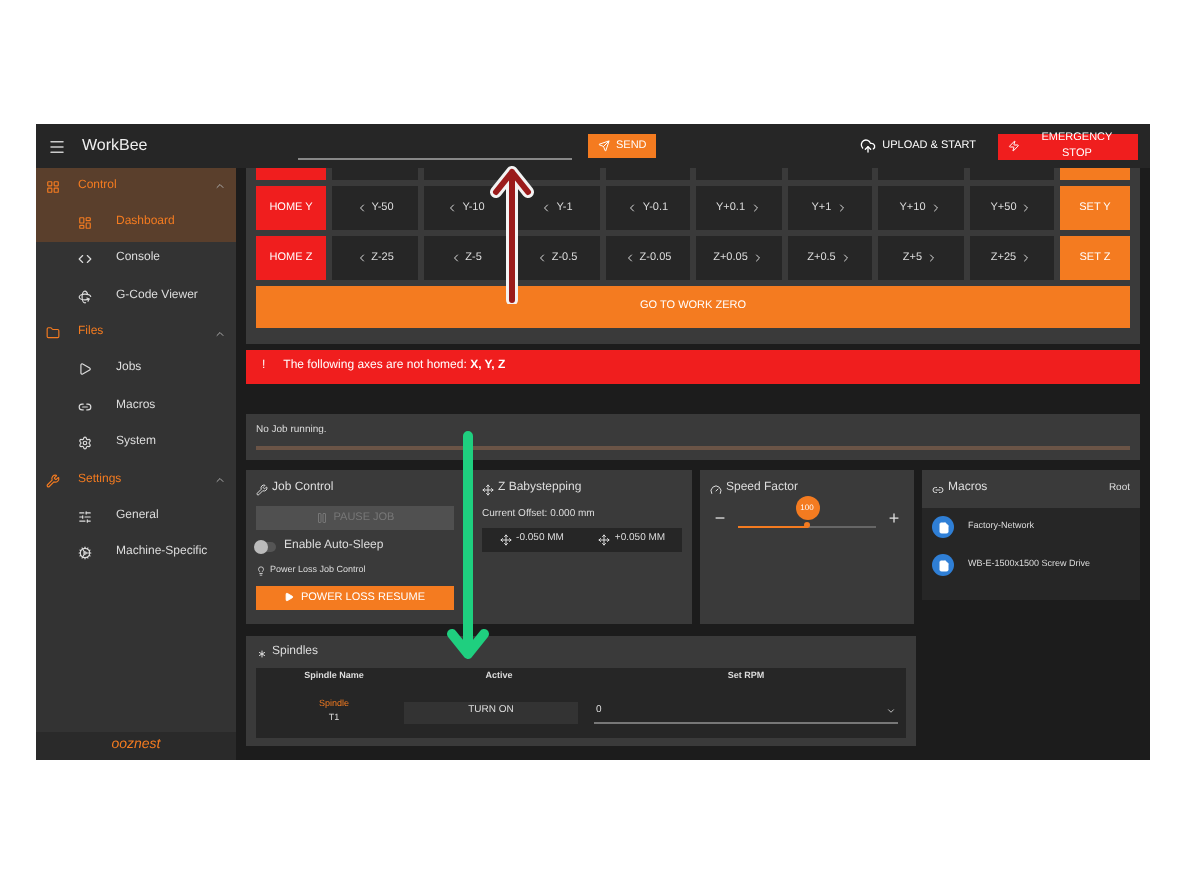 Image resolution: width=1184 pixels, height=888 pixels. I want to click on cloud-upload-icon, so click(868, 146).